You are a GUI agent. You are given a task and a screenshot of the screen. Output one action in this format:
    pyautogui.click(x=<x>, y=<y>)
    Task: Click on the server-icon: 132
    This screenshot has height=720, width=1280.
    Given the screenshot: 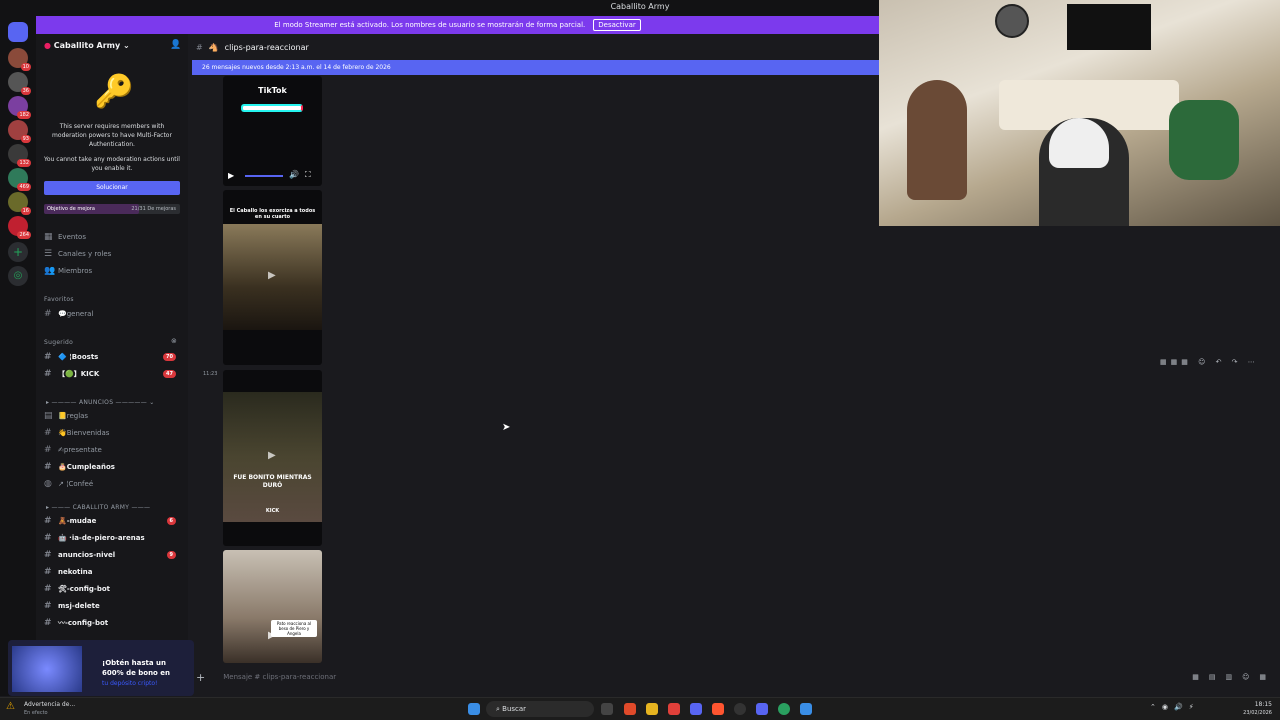 What is the action you would take?
    pyautogui.click(x=19, y=155)
    